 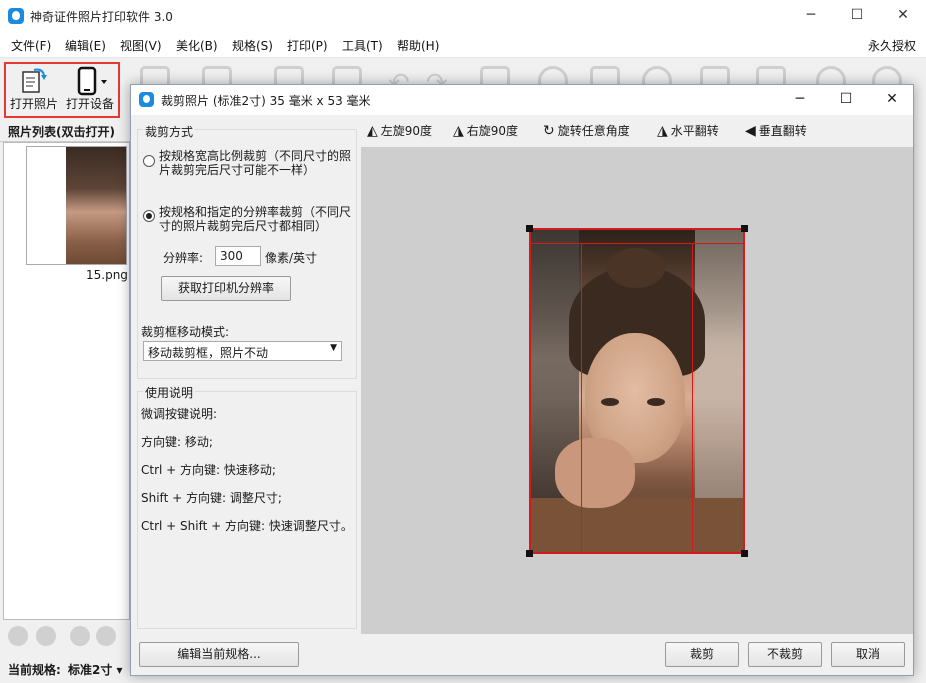 I want to click on radio-fixed-resolution, so click(x=149, y=216).